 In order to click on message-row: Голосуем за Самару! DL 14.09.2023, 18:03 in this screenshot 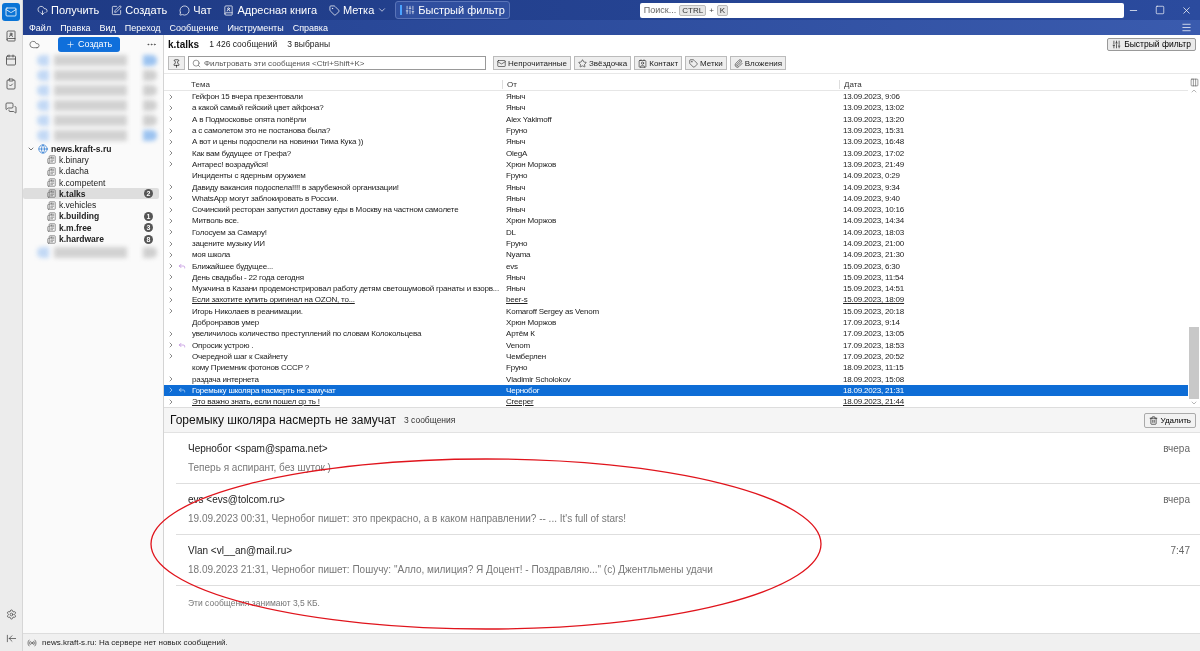, I will do `click(676, 232)`.